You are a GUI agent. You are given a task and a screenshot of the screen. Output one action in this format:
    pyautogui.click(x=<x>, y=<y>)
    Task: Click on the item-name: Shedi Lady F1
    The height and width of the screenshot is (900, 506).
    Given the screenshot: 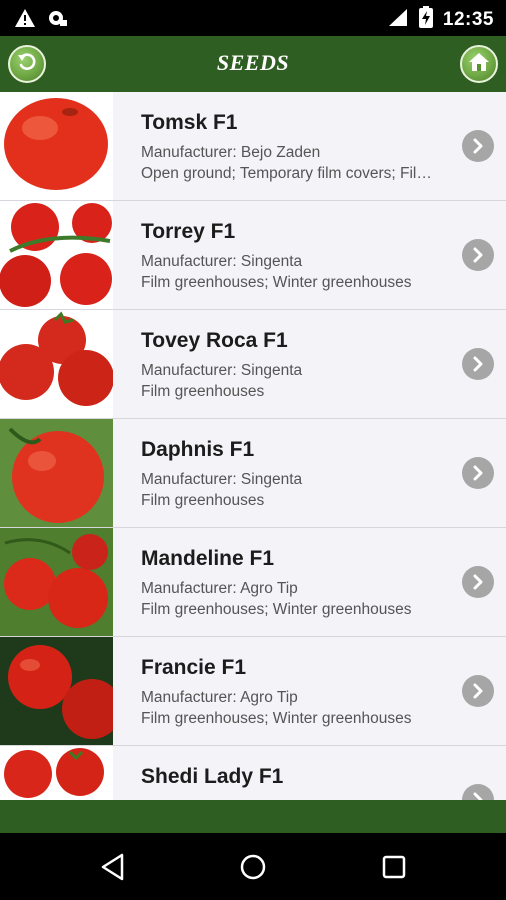 What is the action you would take?
    pyautogui.click(x=212, y=776)
    